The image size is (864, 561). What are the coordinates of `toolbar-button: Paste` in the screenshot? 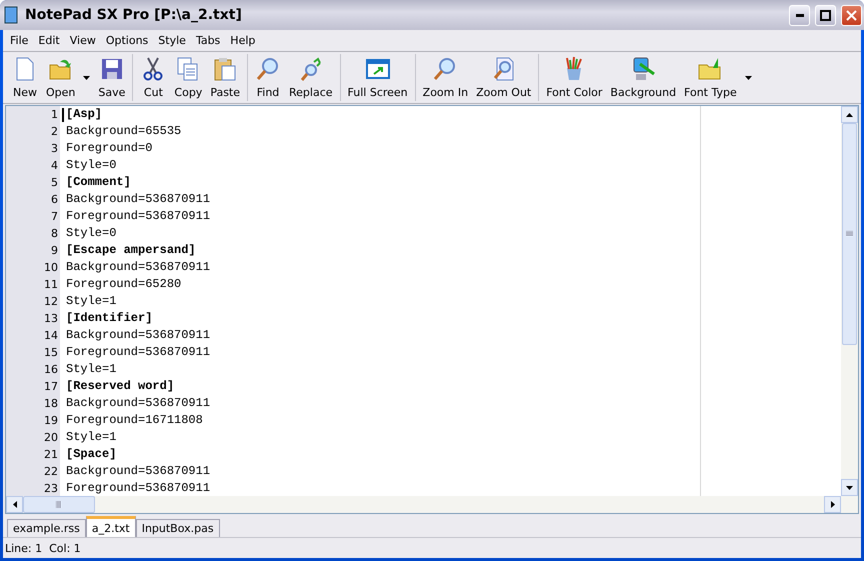 It's located at (225, 77).